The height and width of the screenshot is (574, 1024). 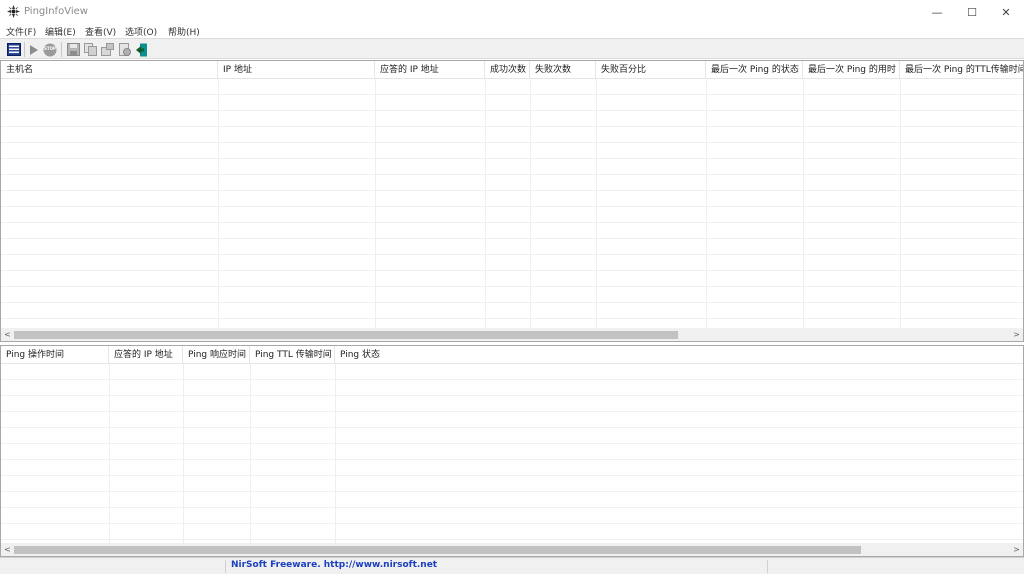 I want to click on html-report-icon, so click(x=124, y=49).